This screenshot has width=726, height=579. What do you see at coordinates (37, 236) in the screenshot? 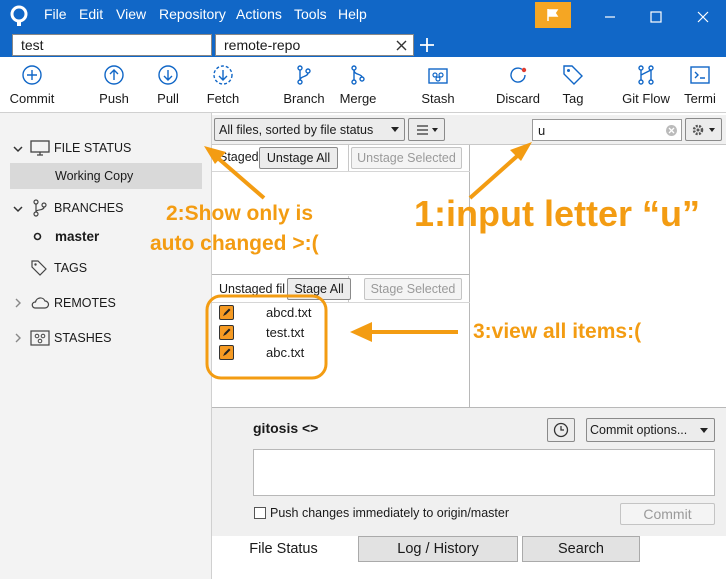
I see `current-branch-icon` at bounding box center [37, 236].